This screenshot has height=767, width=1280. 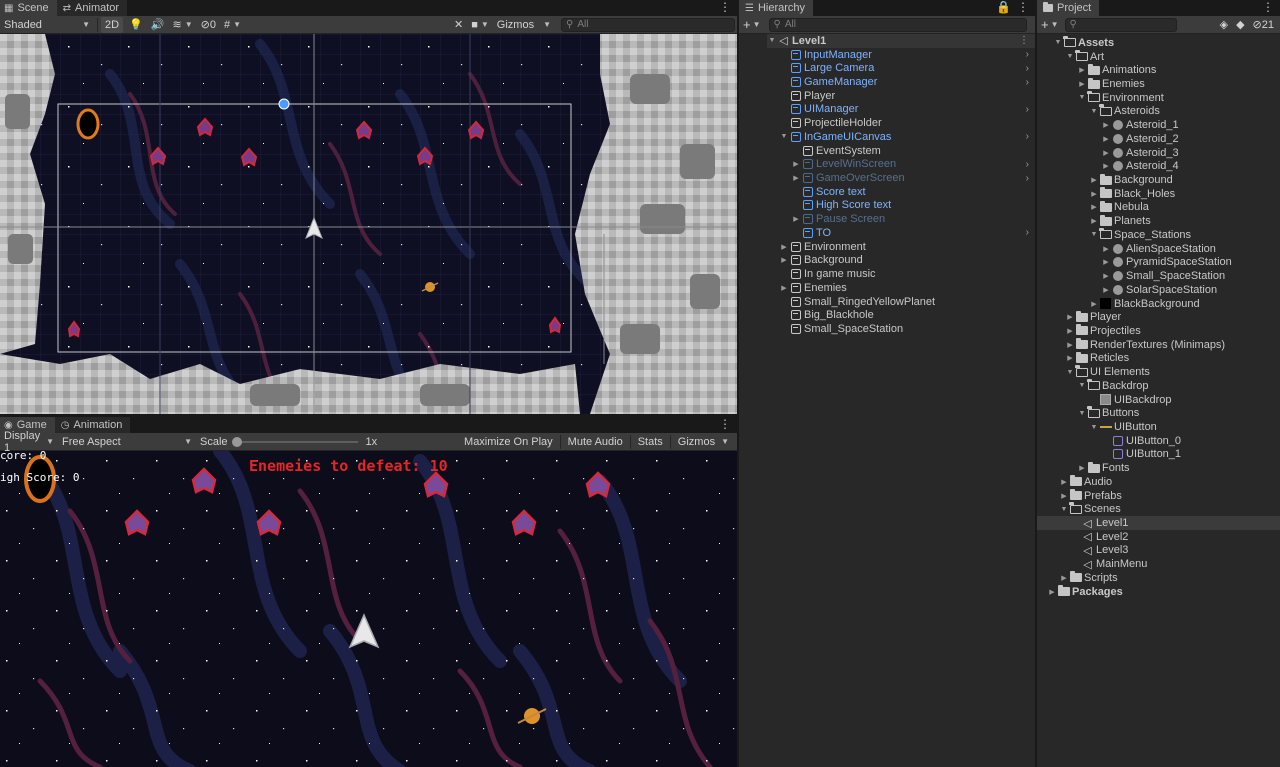 What do you see at coordinates (136, 25) in the screenshot?
I see `lighting-toggle: 💡` at bounding box center [136, 25].